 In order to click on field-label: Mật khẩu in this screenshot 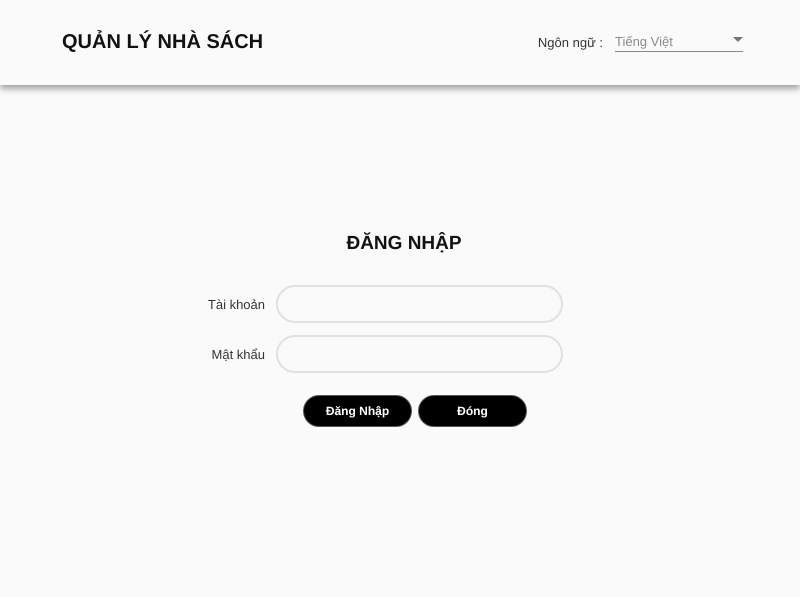, I will do `click(237, 354)`.